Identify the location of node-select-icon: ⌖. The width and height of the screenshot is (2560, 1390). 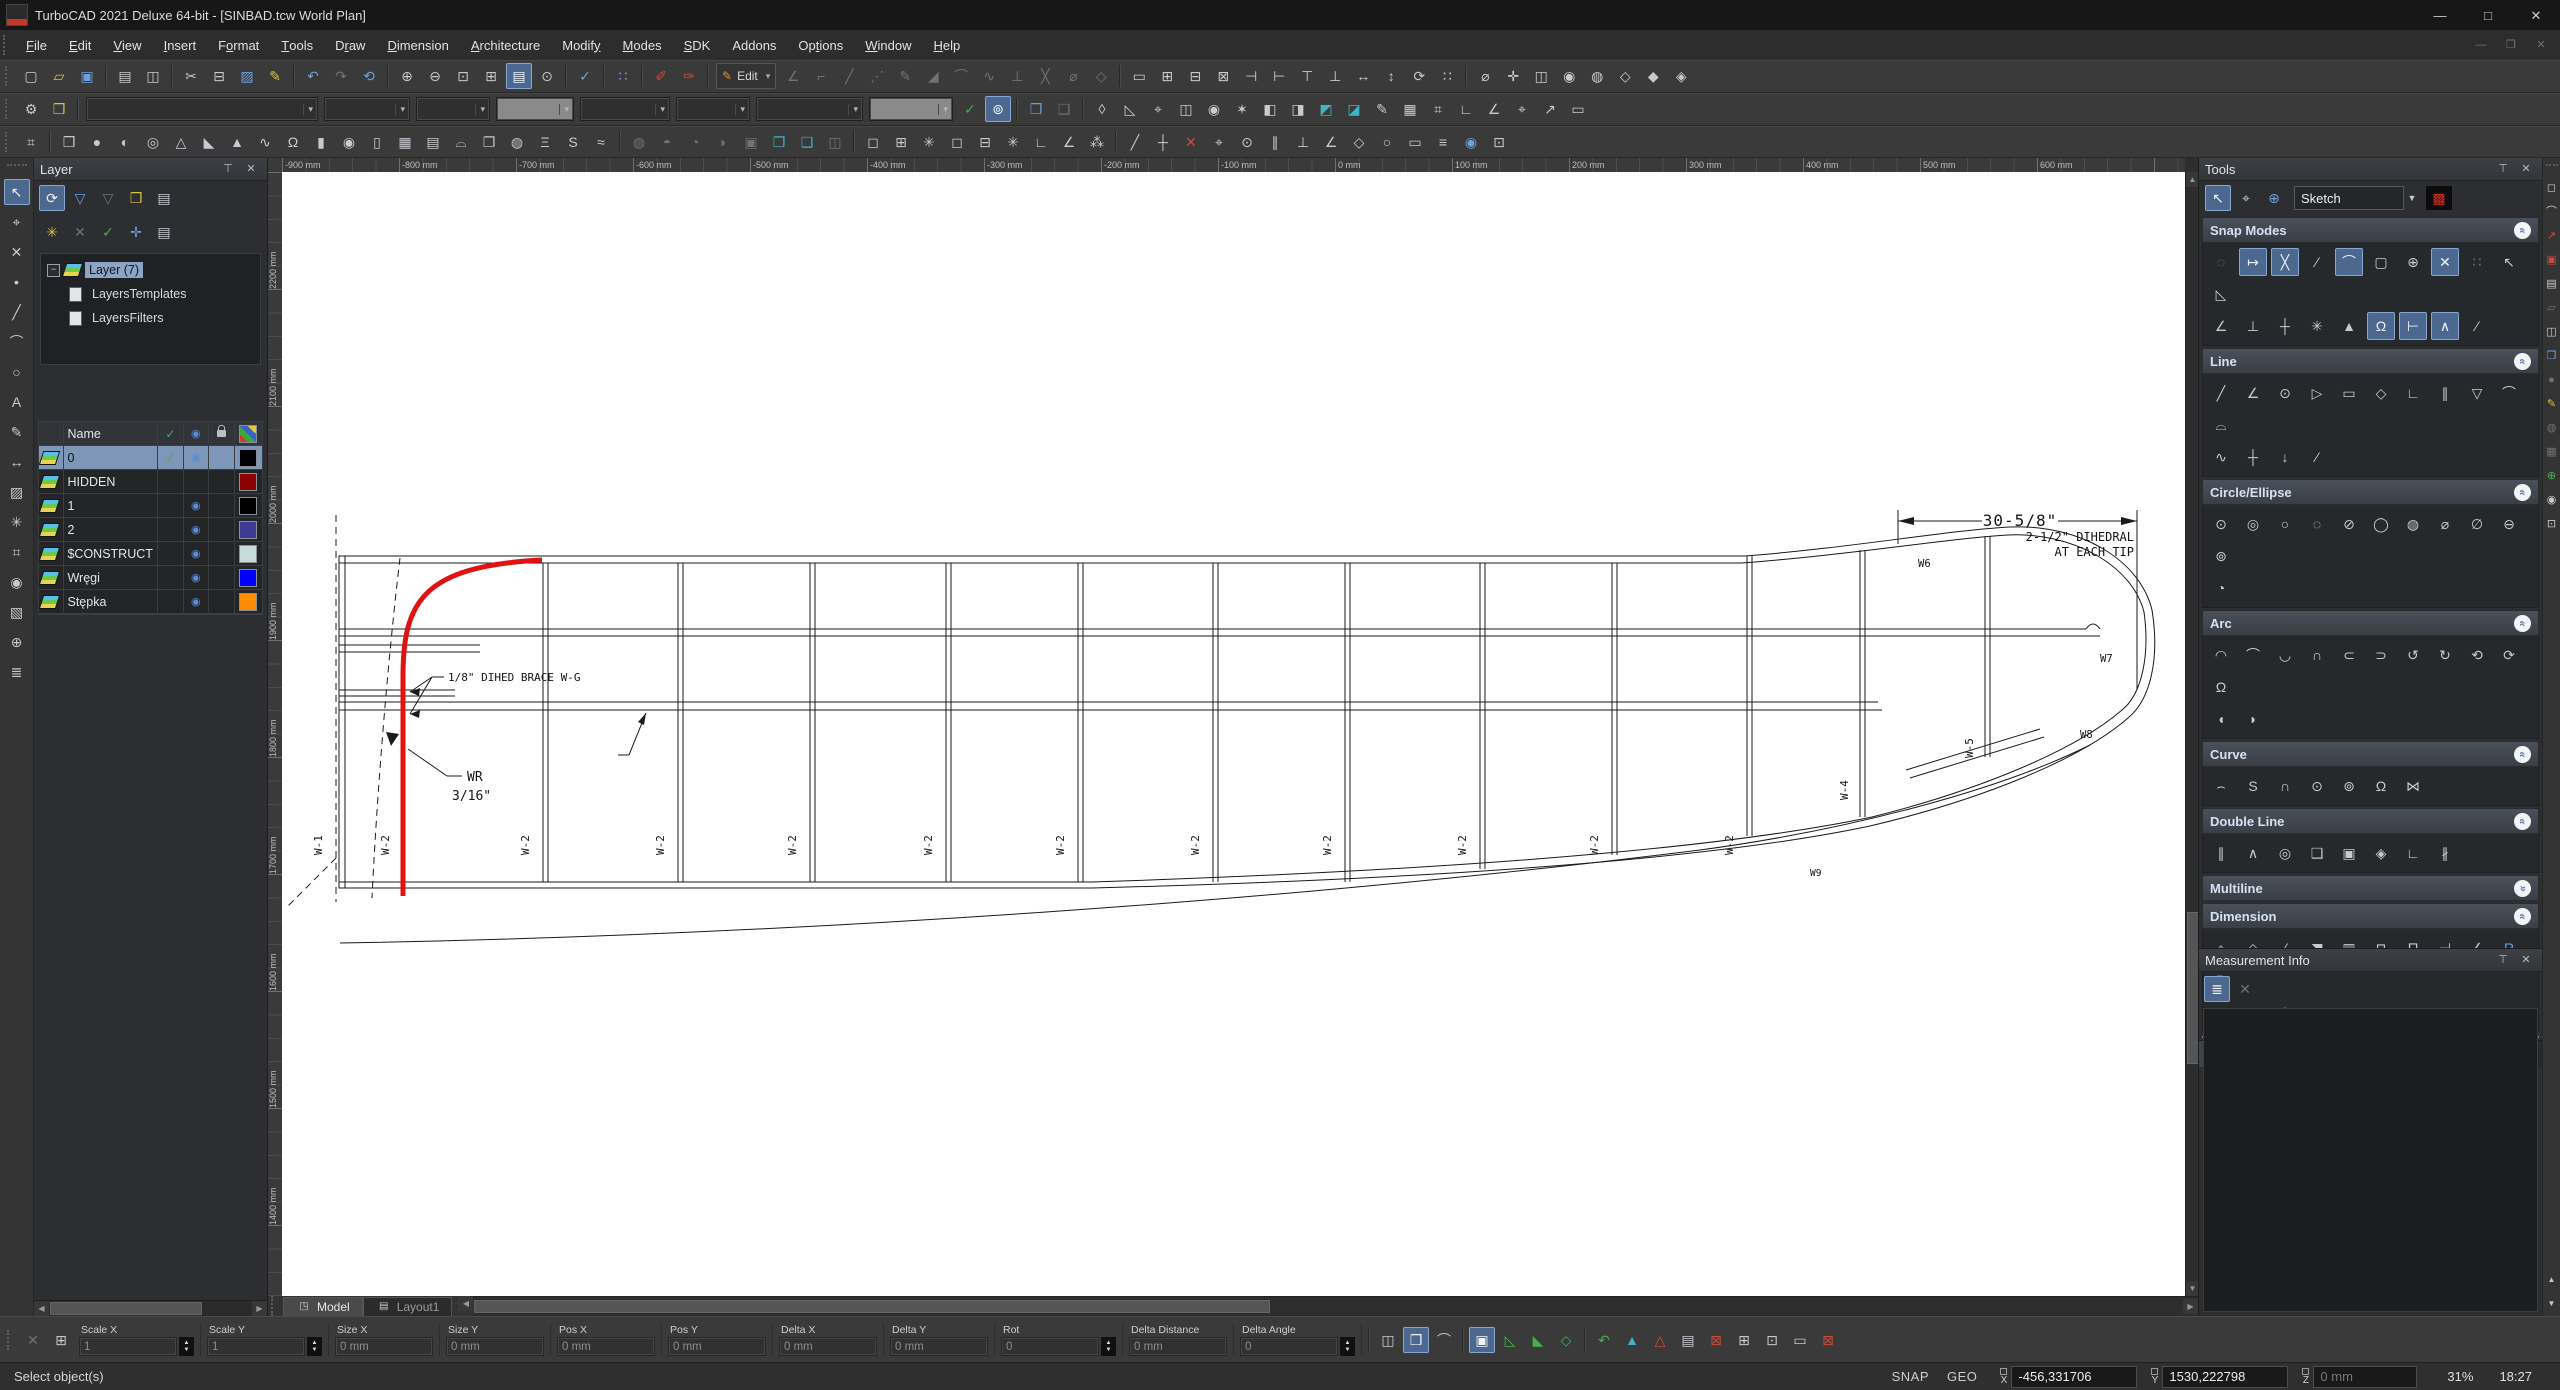
(2246, 198).